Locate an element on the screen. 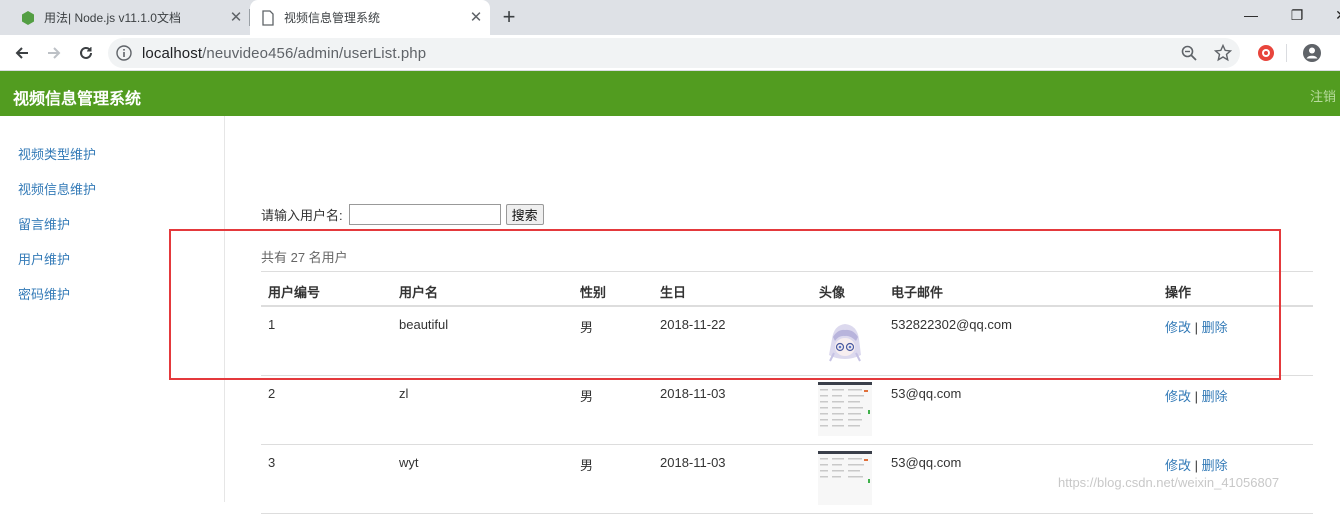 This screenshot has width=1340, height=514. forward-button is located at coordinates (54, 53).